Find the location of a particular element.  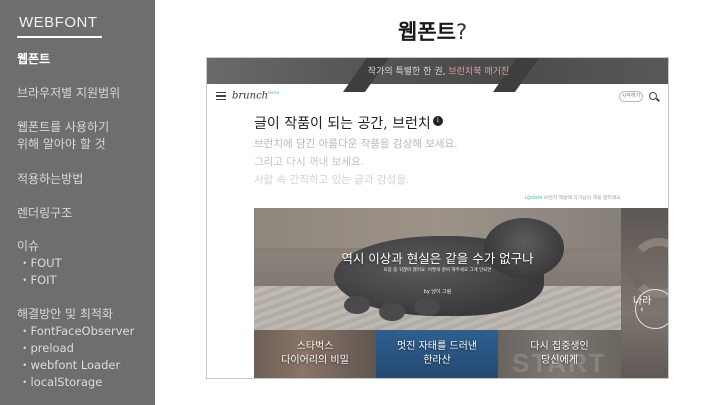

sidebar-subitem-foit: ・FOIT is located at coordinates (38, 280).